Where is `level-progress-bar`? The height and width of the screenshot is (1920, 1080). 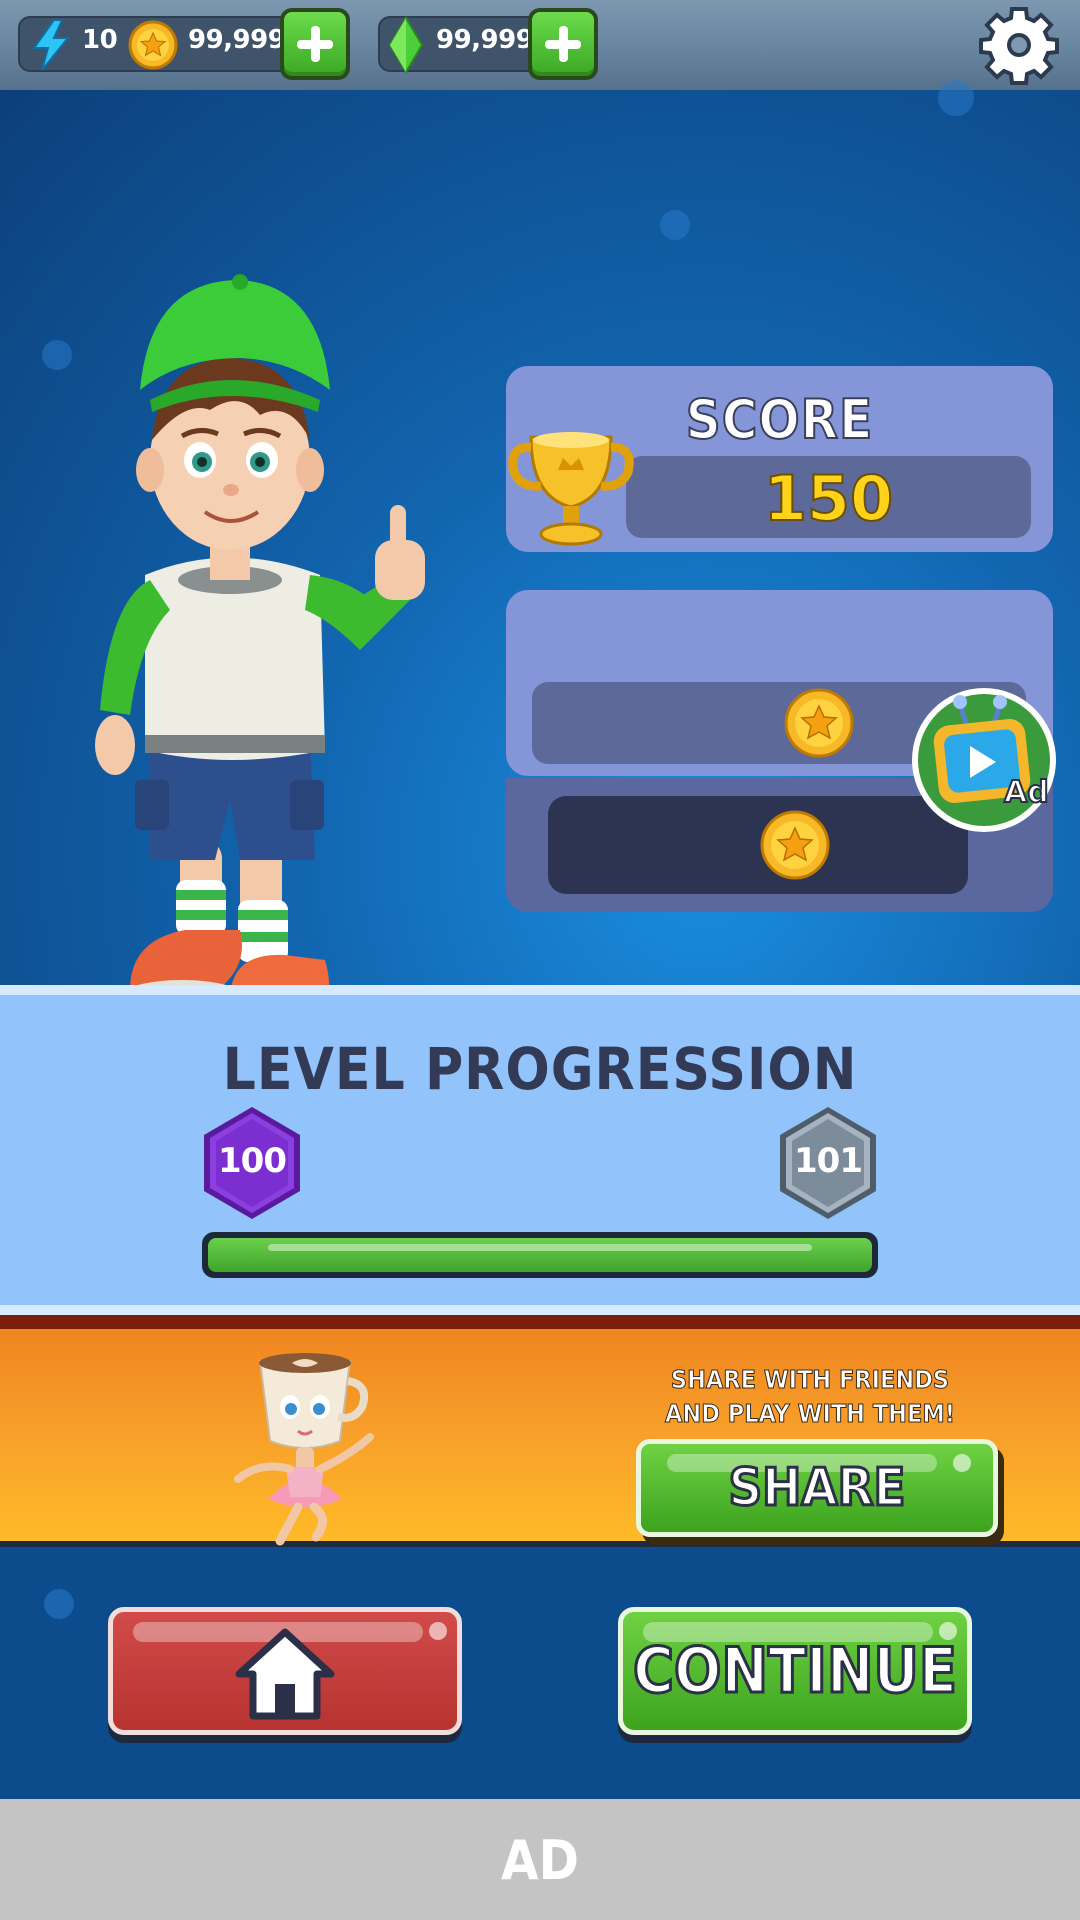 level-progress-bar is located at coordinates (540, 1255).